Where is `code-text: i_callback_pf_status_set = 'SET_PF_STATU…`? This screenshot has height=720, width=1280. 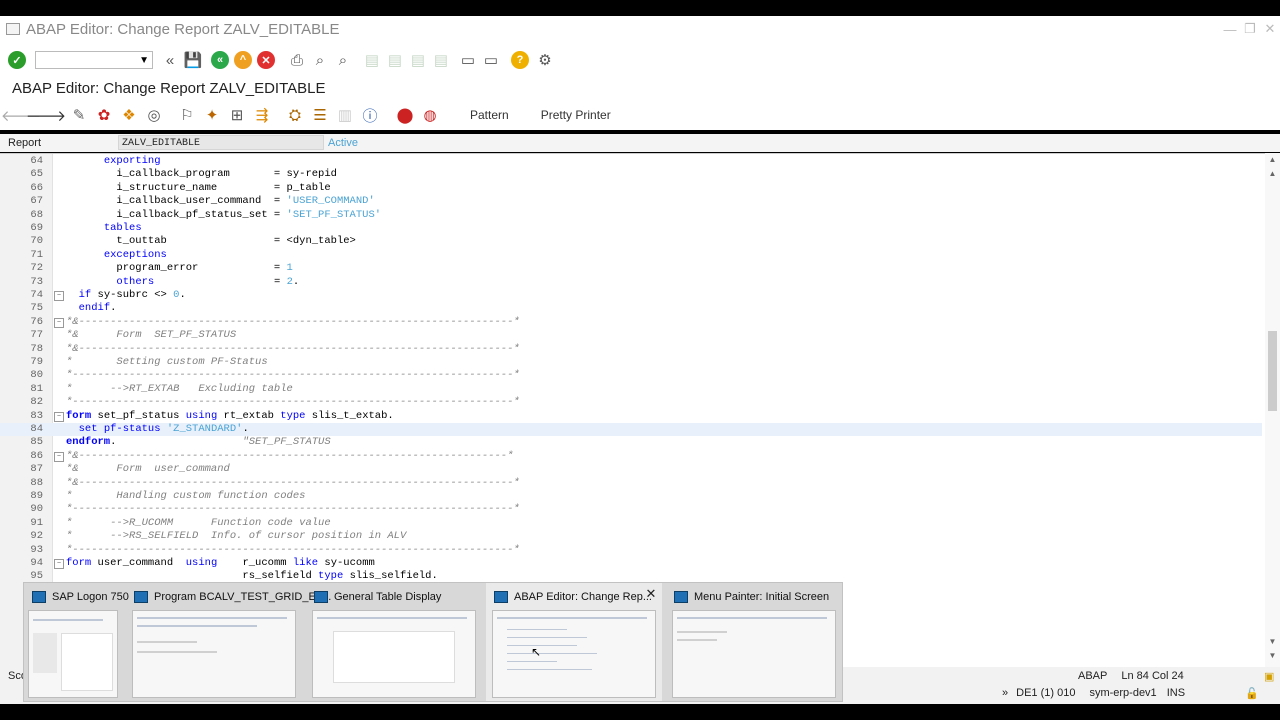 code-text: i_callback_pf_status_set = 'SET_PF_STATU… is located at coordinates (224, 214).